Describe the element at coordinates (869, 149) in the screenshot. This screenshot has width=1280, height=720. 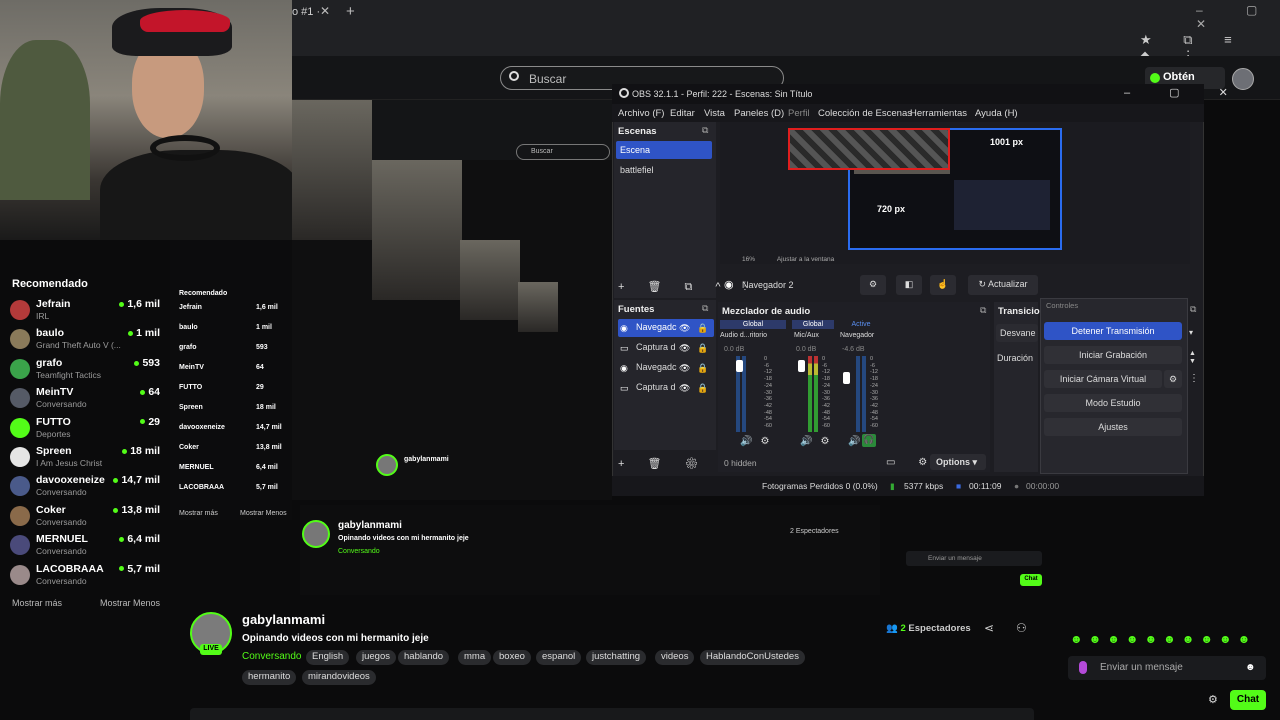
I see `preview-selection-box` at that location.